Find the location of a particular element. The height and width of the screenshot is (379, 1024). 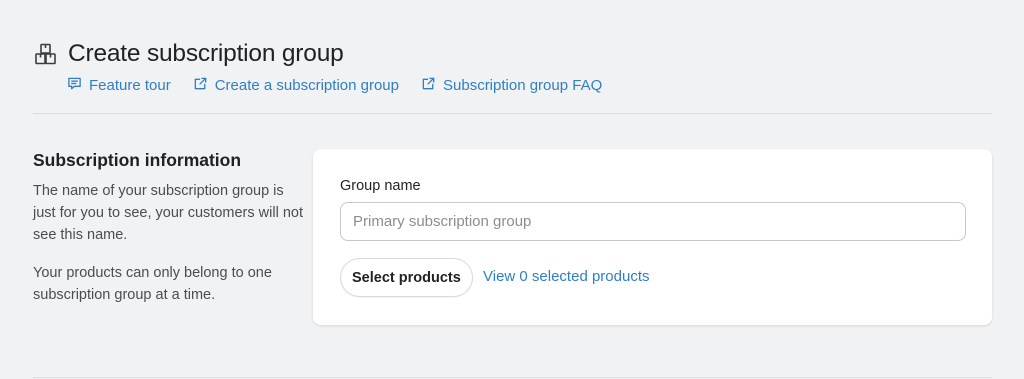

header-divider is located at coordinates (512, 113).